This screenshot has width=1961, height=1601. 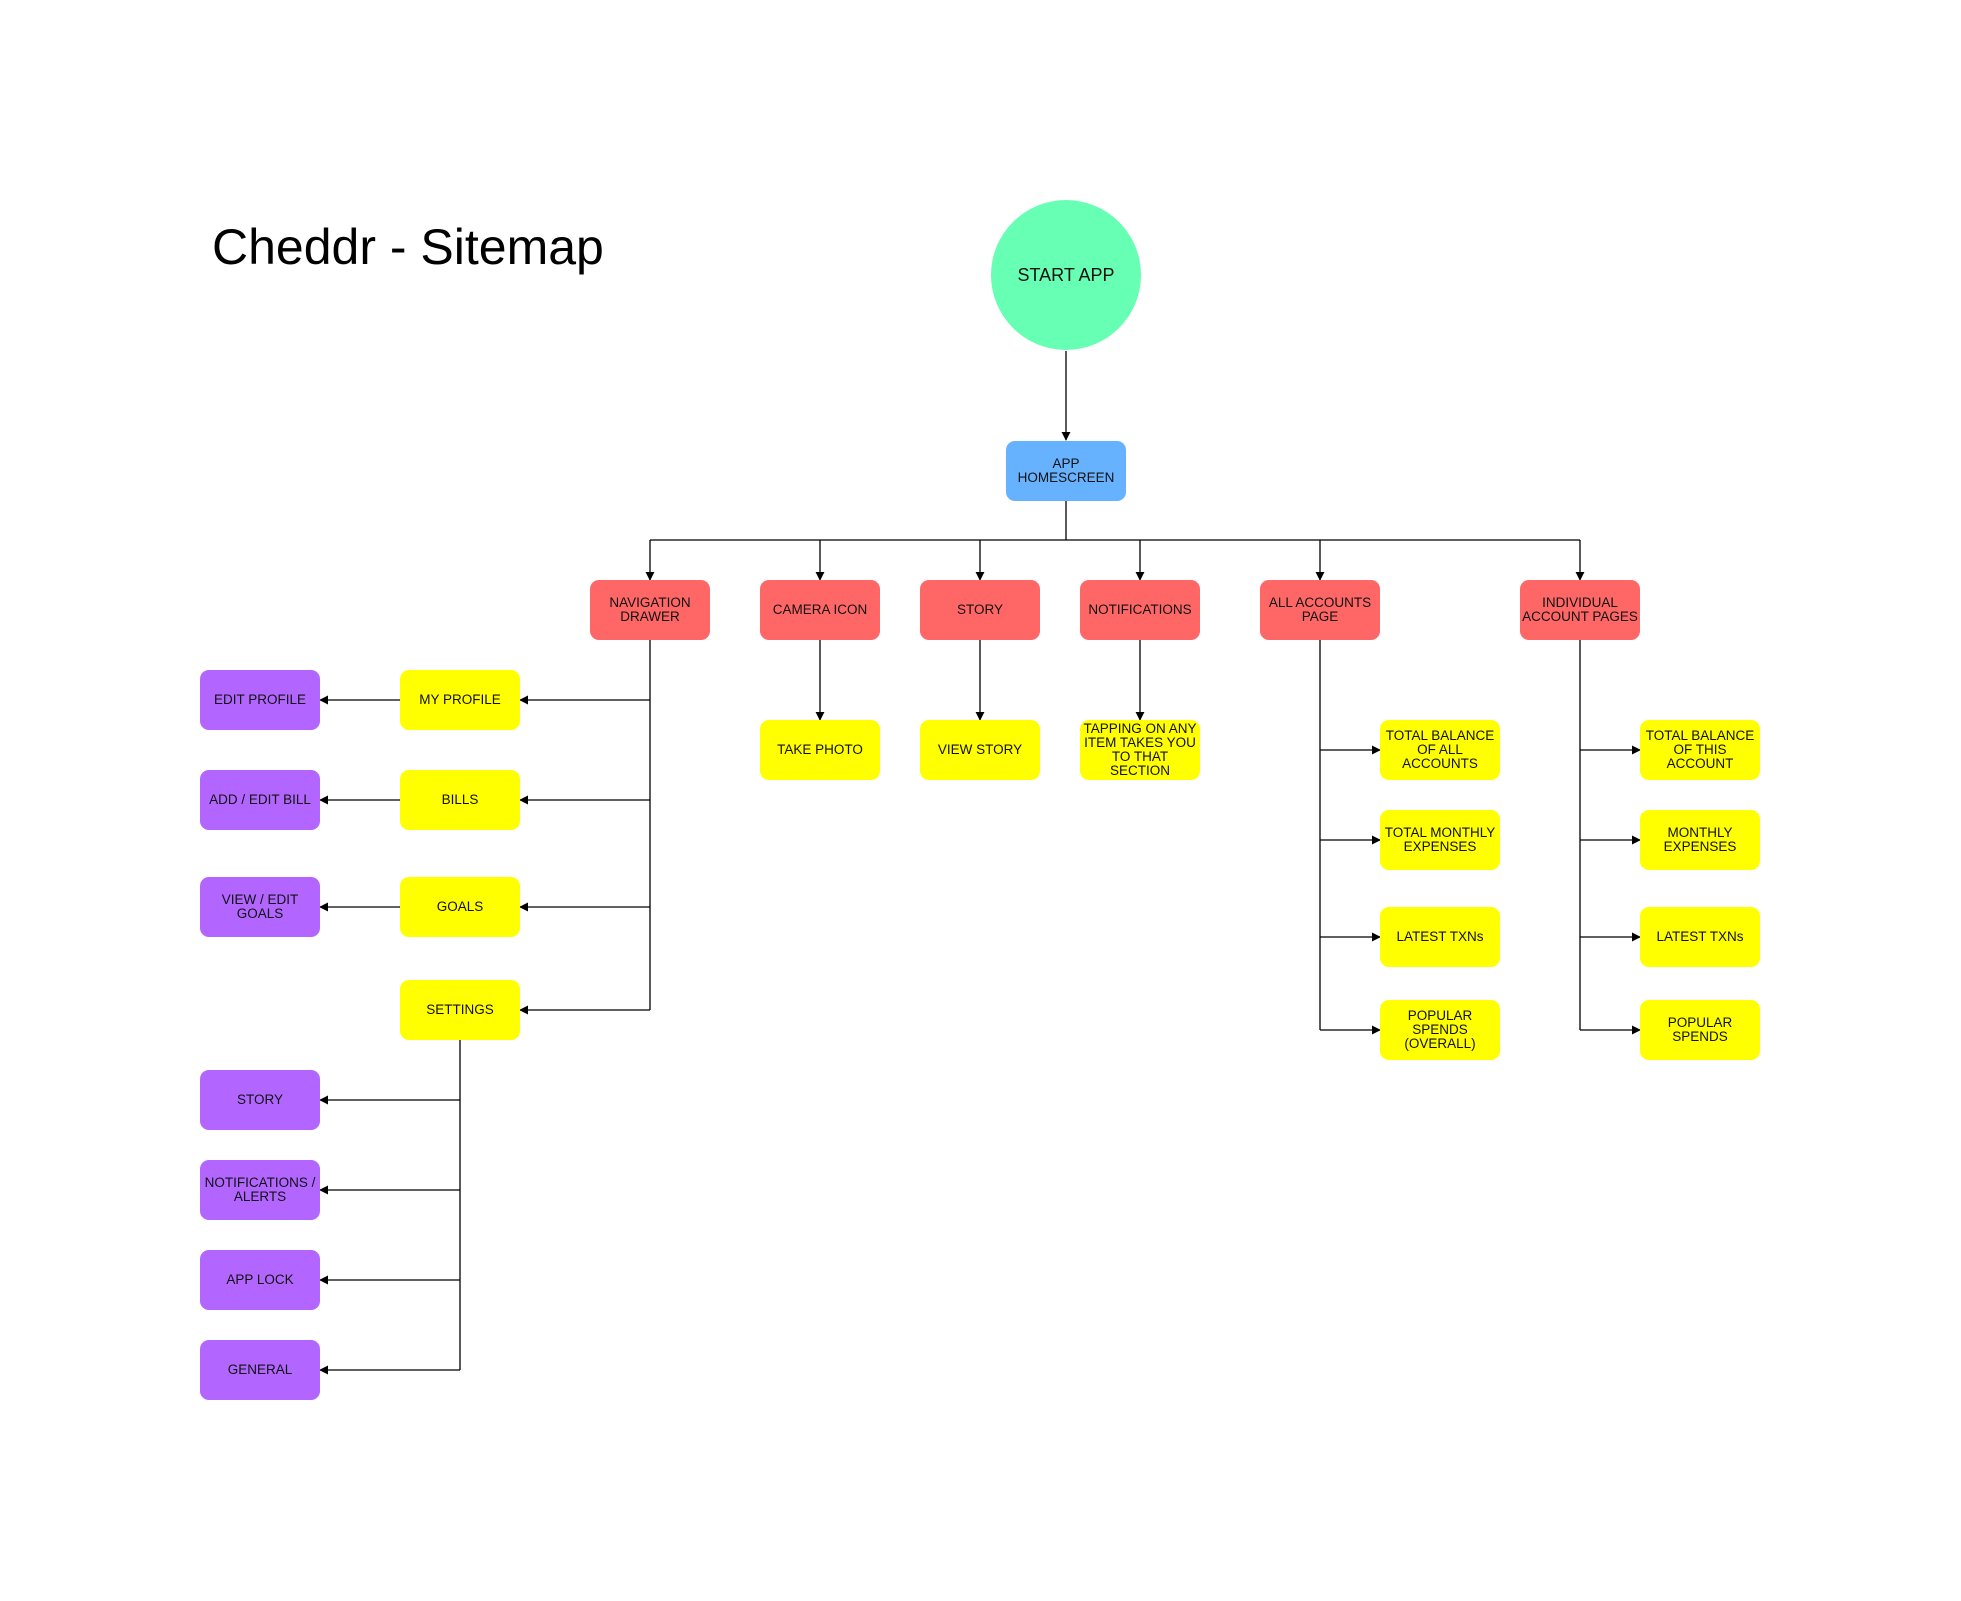 I want to click on node-total-monthly-expenses: TOTAL MONTHLY EXPENSES, so click(x=1440, y=840).